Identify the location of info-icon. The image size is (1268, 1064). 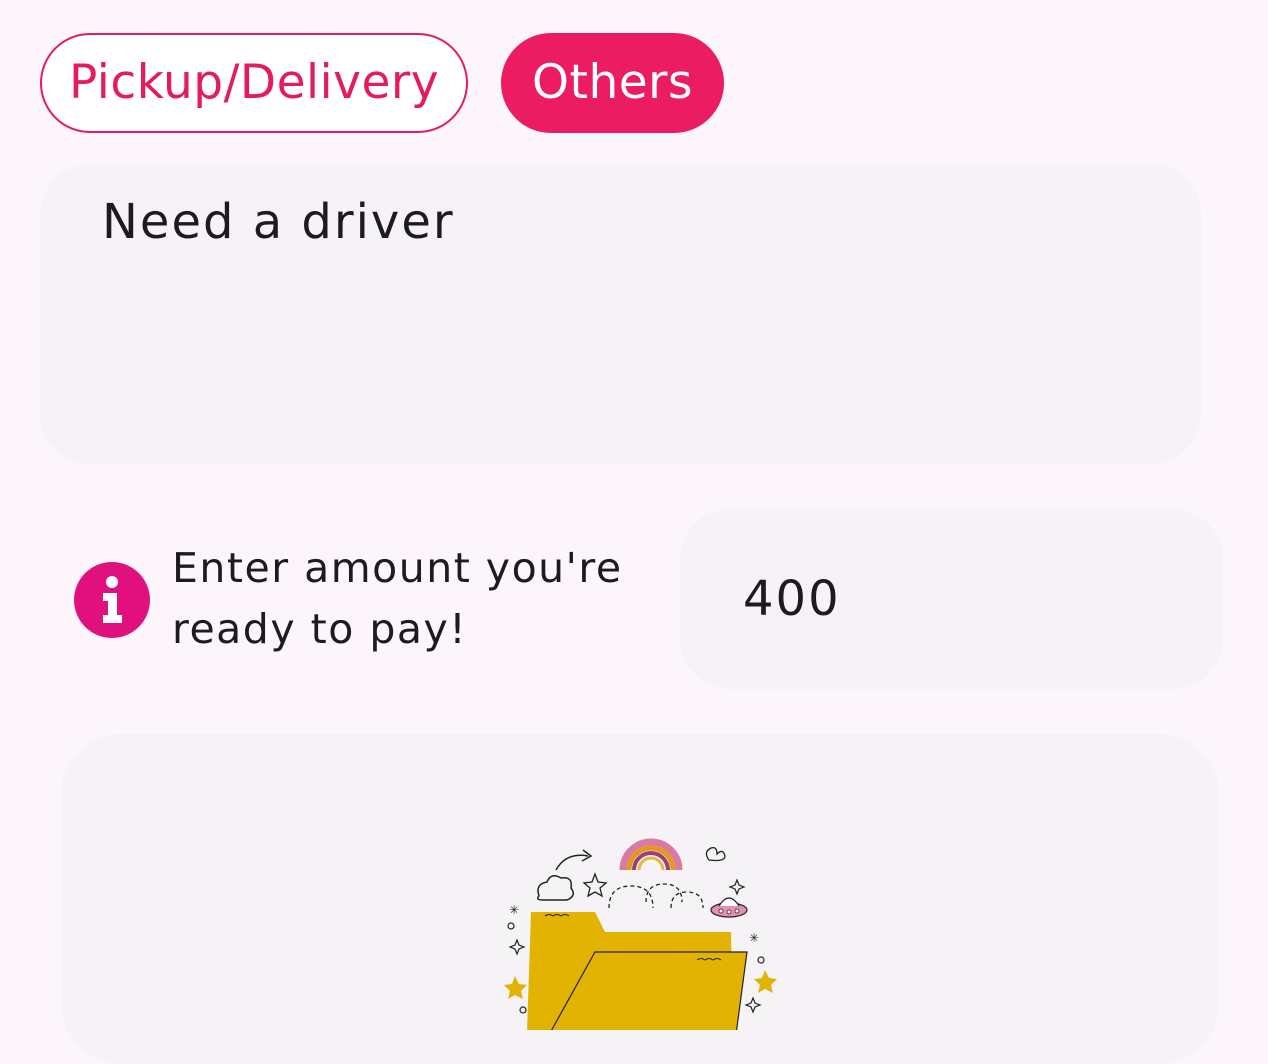
(112, 600).